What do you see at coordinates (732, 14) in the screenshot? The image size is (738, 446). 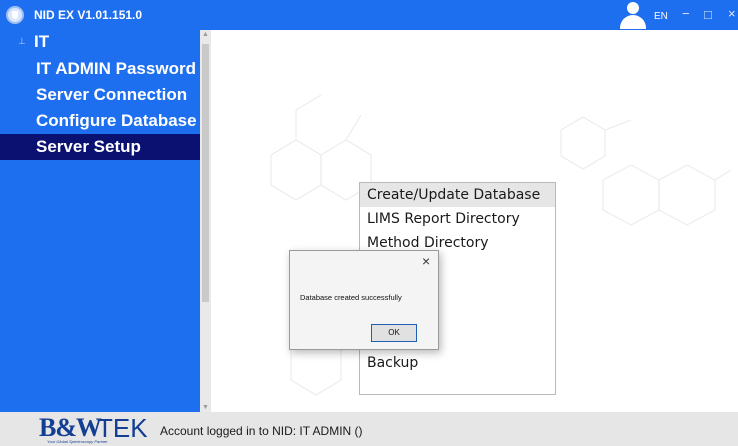 I see `close-icon: ×` at bounding box center [732, 14].